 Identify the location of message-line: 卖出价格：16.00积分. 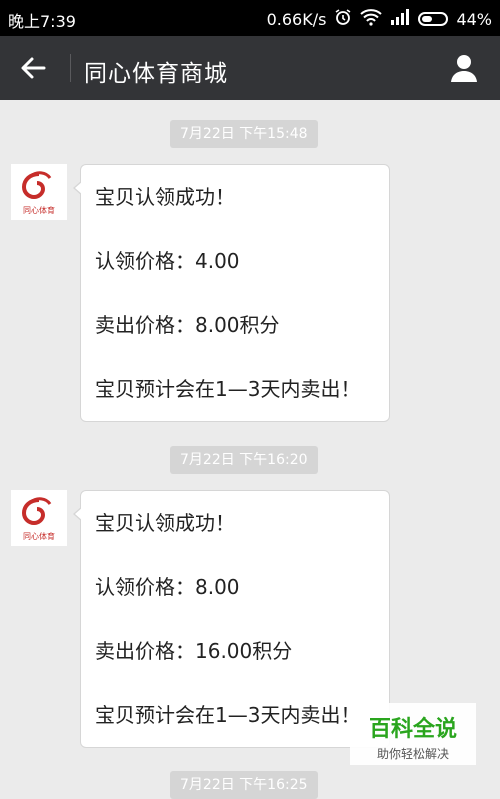
(194, 651).